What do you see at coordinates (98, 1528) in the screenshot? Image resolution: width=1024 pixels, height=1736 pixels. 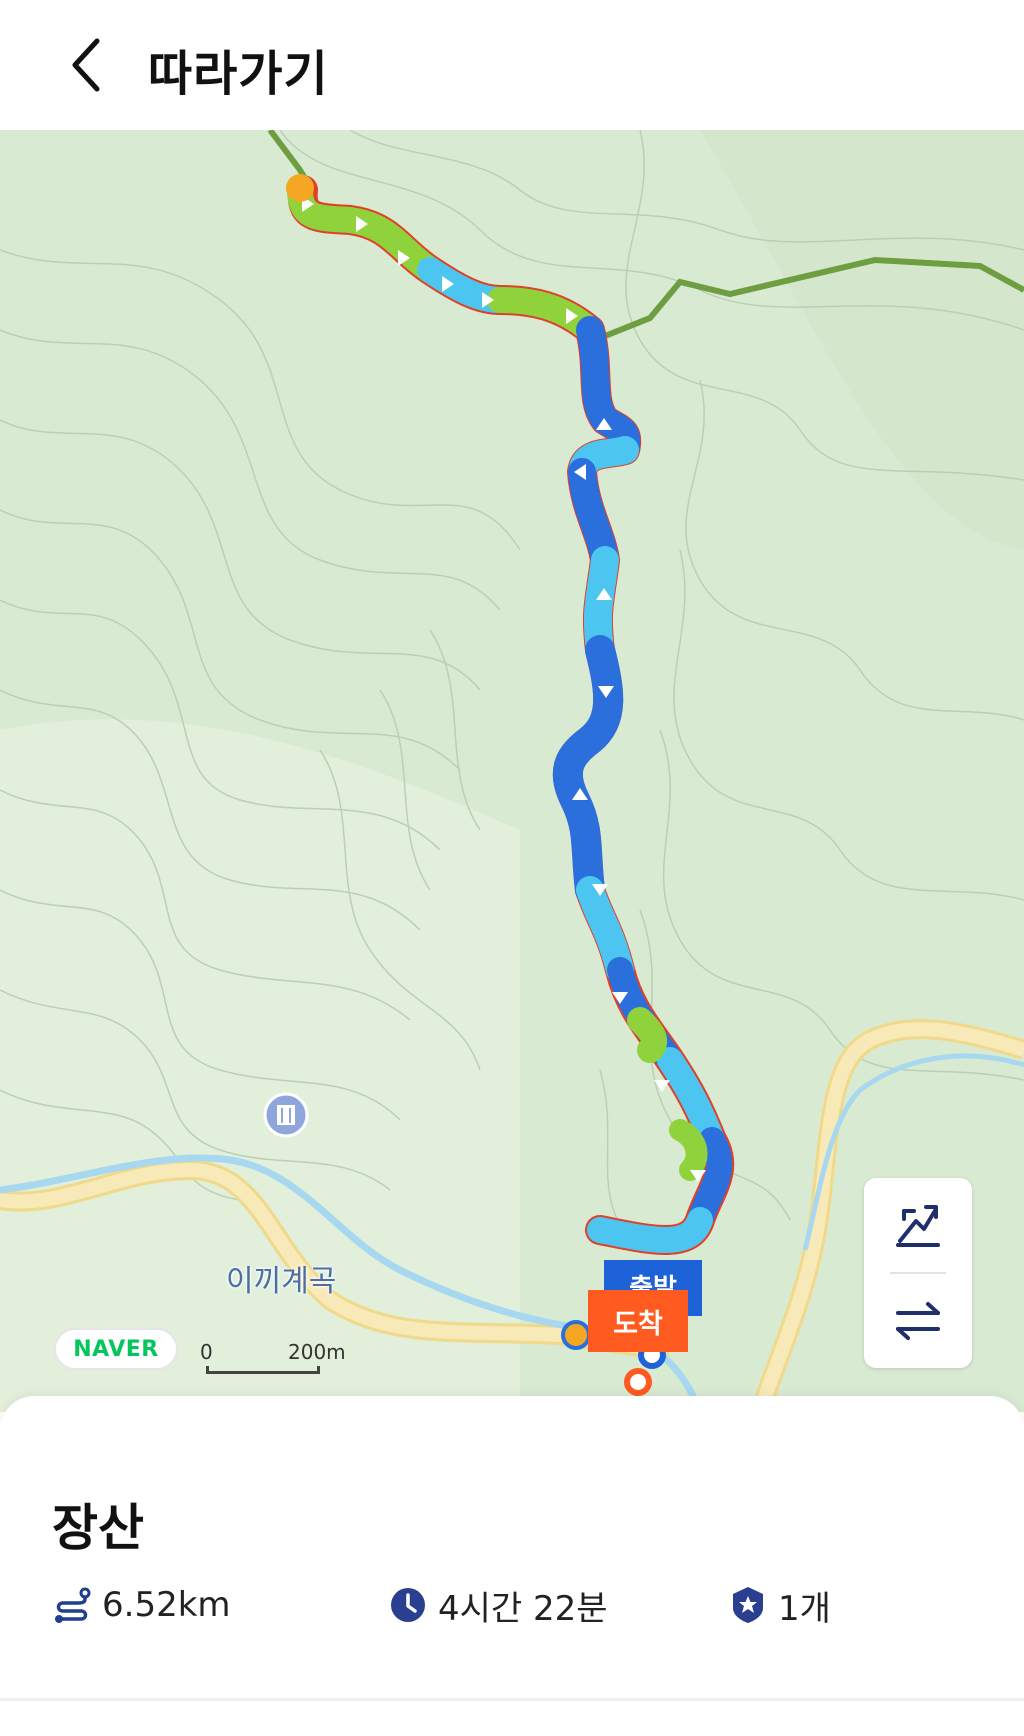 I see `route-name: 장산` at bounding box center [98, 1528].